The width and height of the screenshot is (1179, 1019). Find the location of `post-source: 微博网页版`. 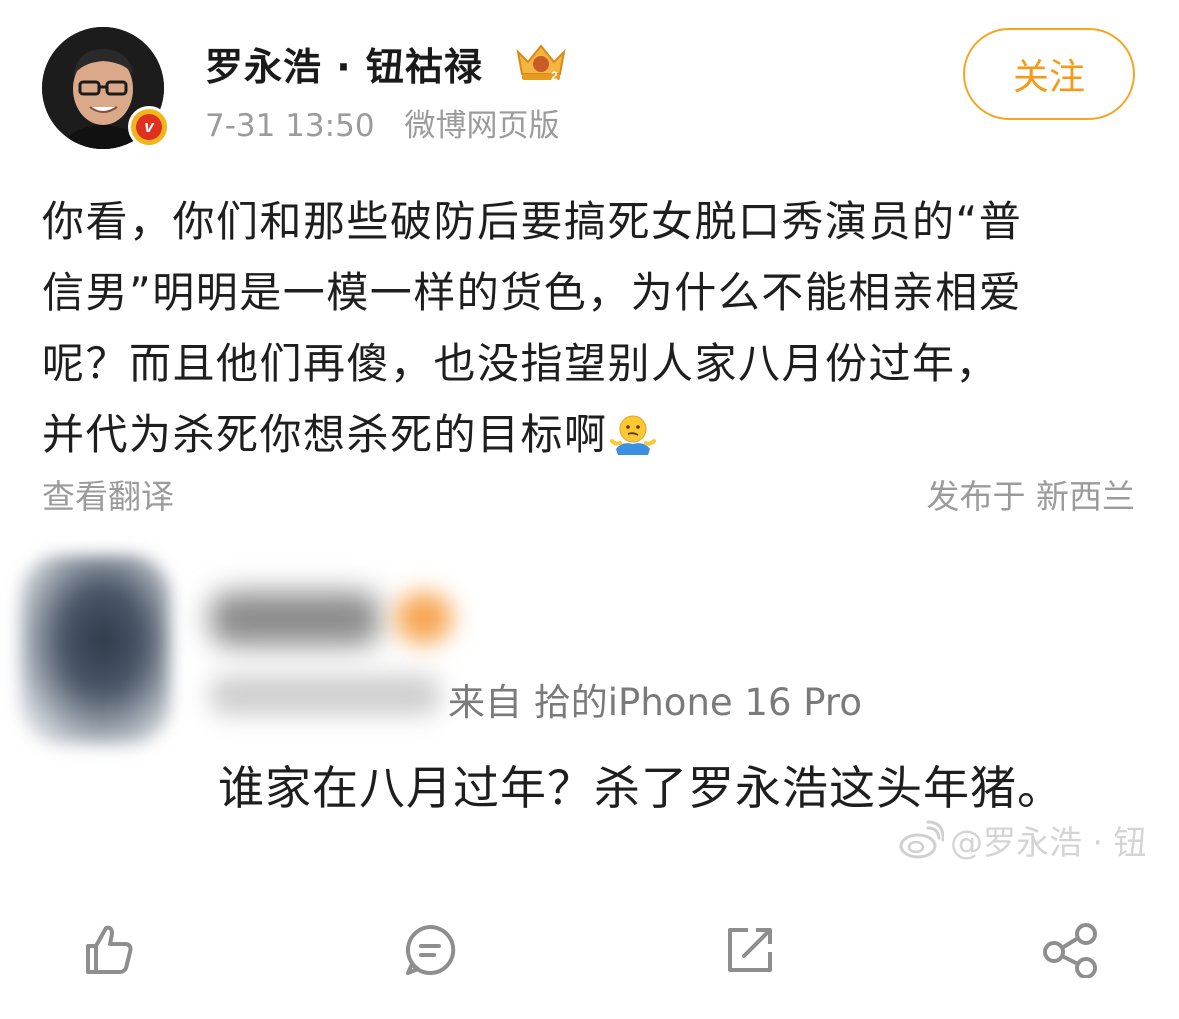

post-source: 微博网页版 is located at coordinates (482, 126).